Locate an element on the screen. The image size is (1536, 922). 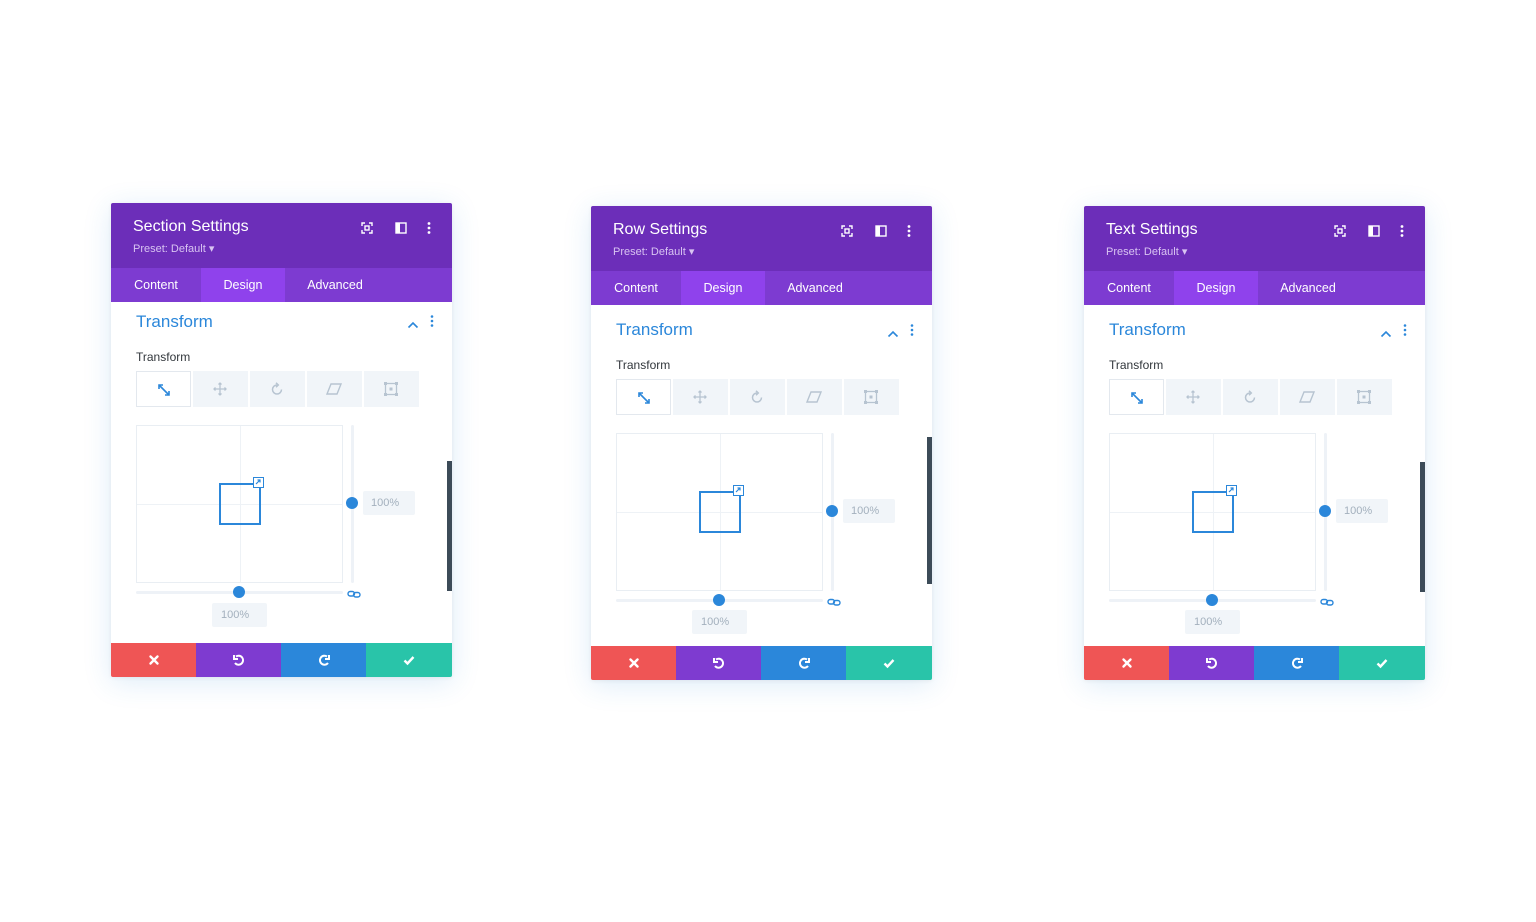
check-icon is located at coordinates (409, 661).